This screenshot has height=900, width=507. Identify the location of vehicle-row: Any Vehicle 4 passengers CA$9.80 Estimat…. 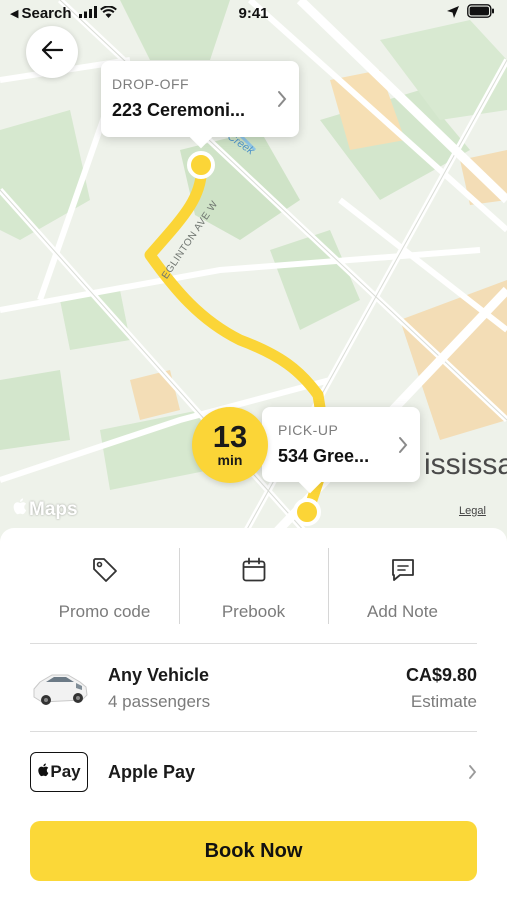
(253, 688).